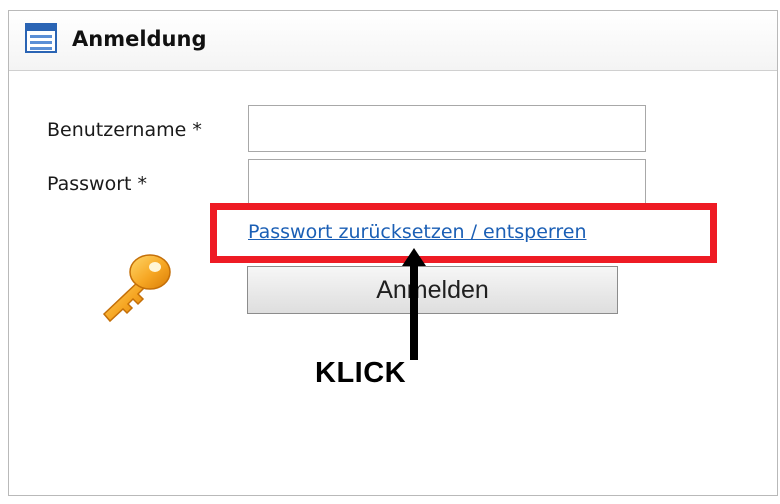  What do you see at coordinates (417, 232) in the screenshot?
I see `reset-password-link: Passwort zurücksetzen / entsperren` at bounding box center [417, 232].